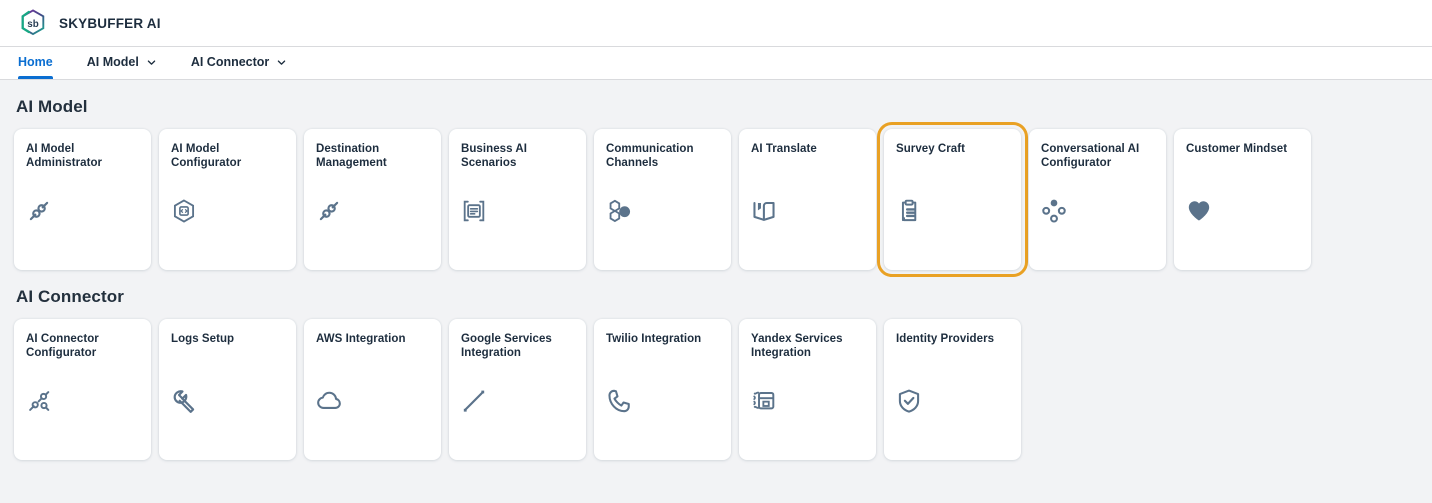  I want to click on tile-title: Twilio Integration, so click(654, 339).